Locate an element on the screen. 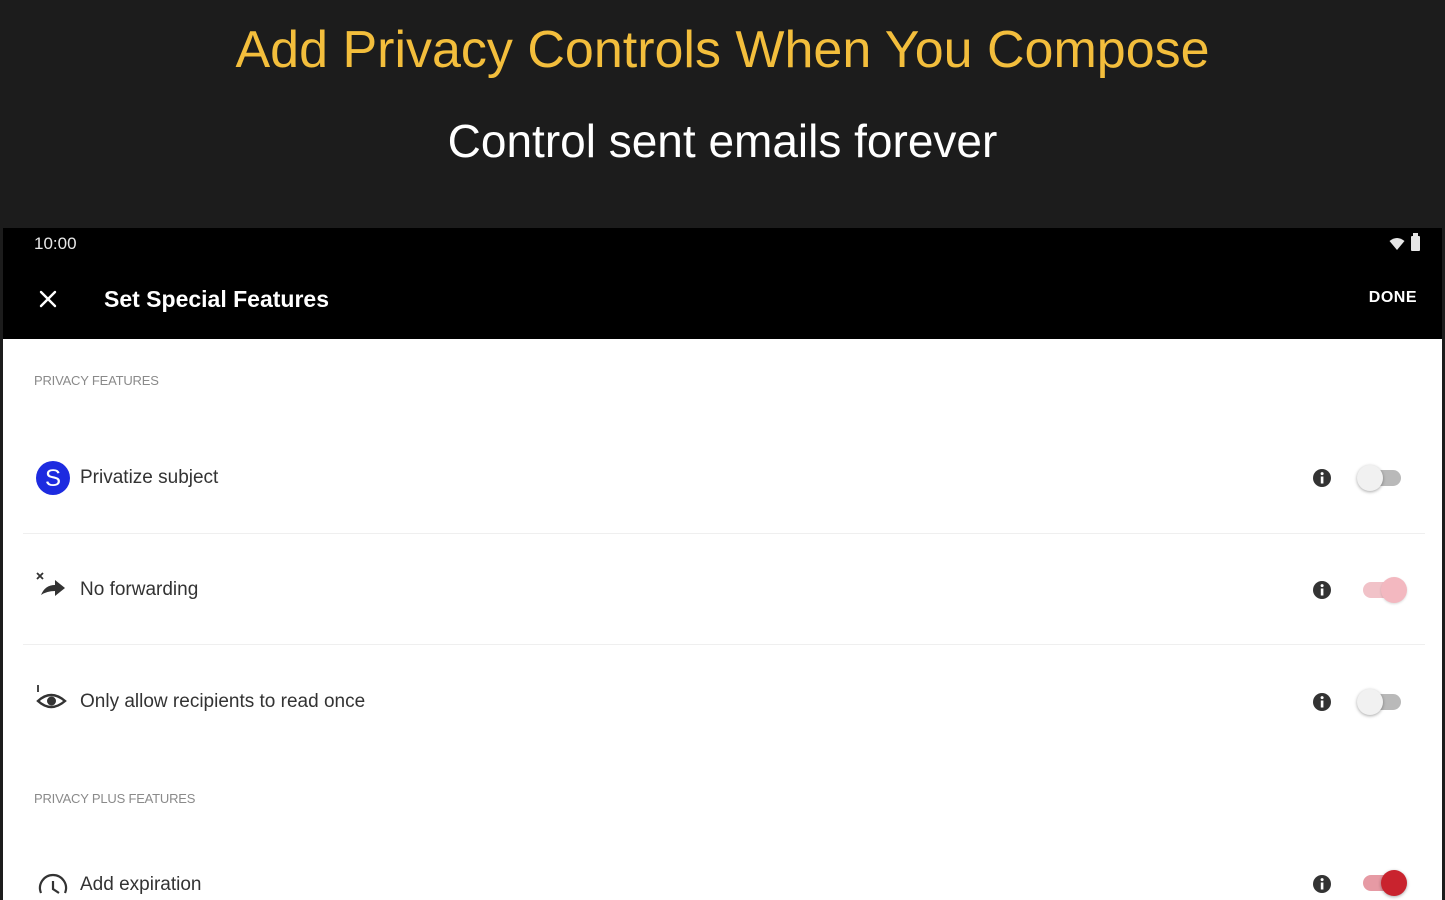 The width and height of the screenshot is (1445, 900). close-icon is located at coordinates (48, 299).